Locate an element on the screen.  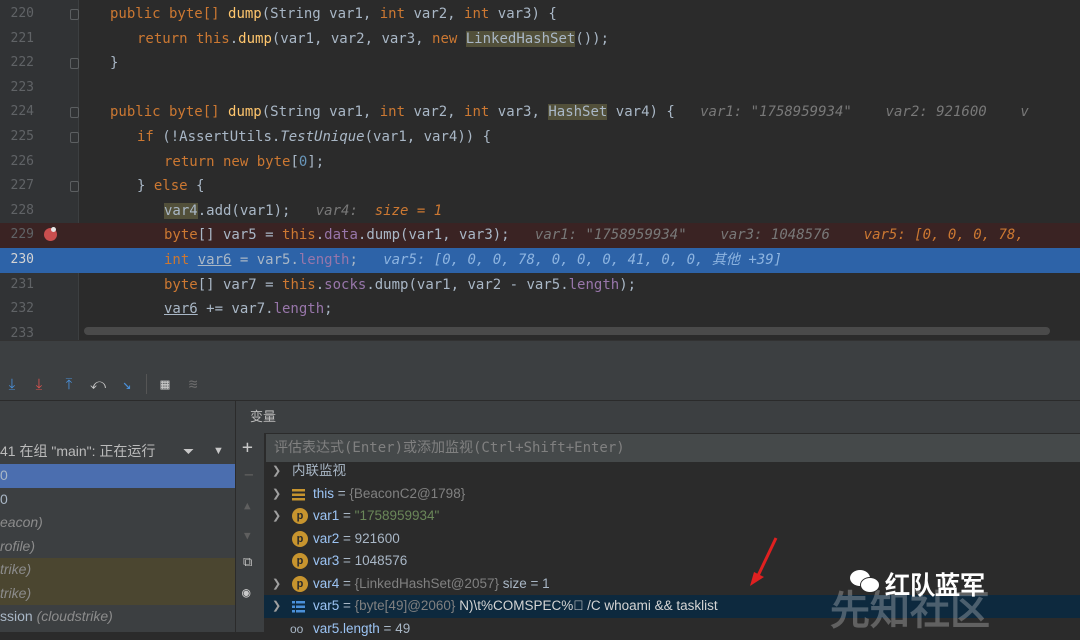
code-text: } is located at coordinates (114, 63).